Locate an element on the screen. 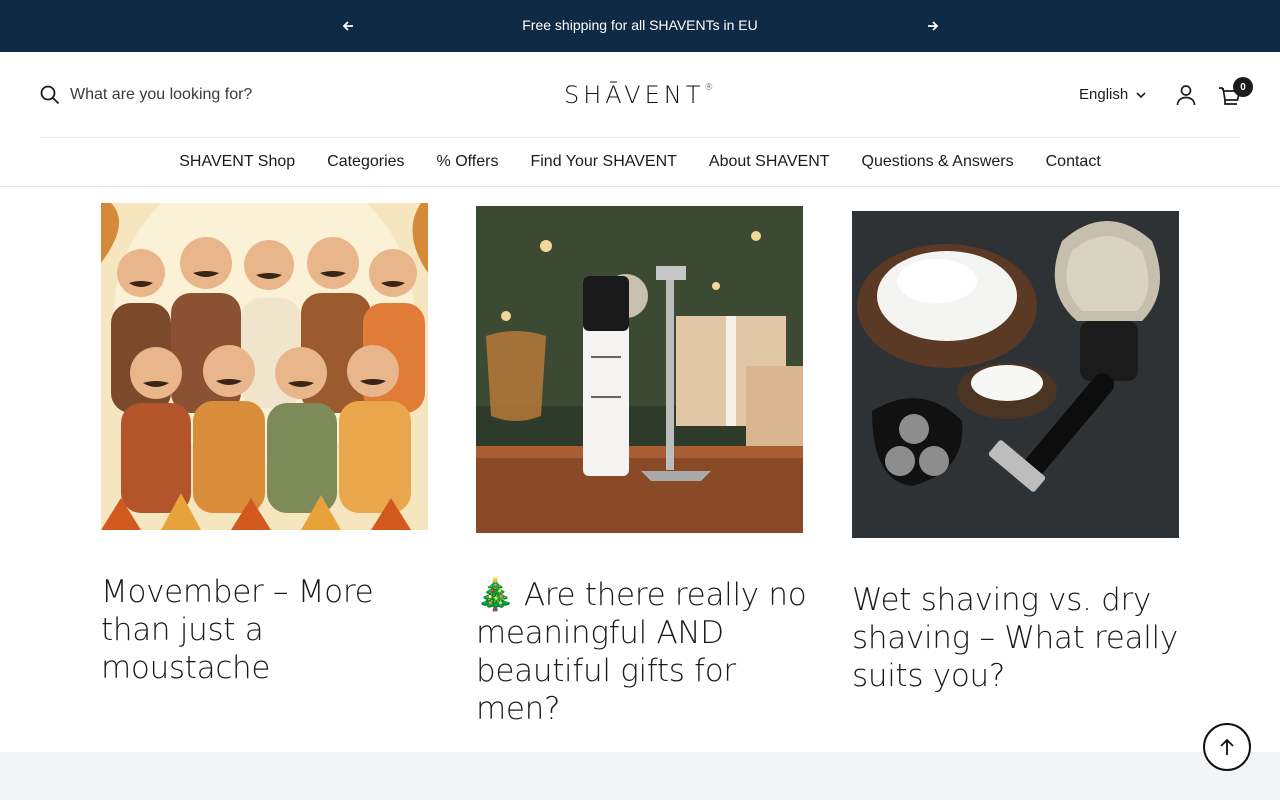 Image resolution: width=1280 pixels, height=800 pixels. chevron-down-icon is located at coordinates (1141, 94).